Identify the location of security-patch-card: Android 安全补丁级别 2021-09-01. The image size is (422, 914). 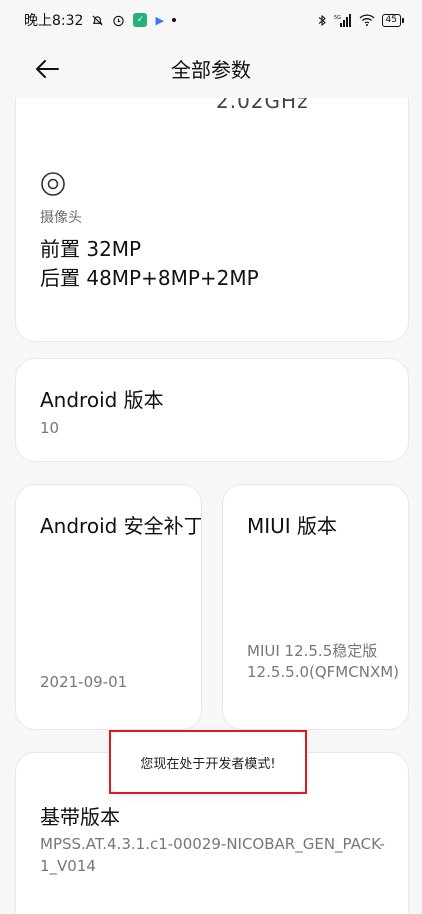
(108, 607).